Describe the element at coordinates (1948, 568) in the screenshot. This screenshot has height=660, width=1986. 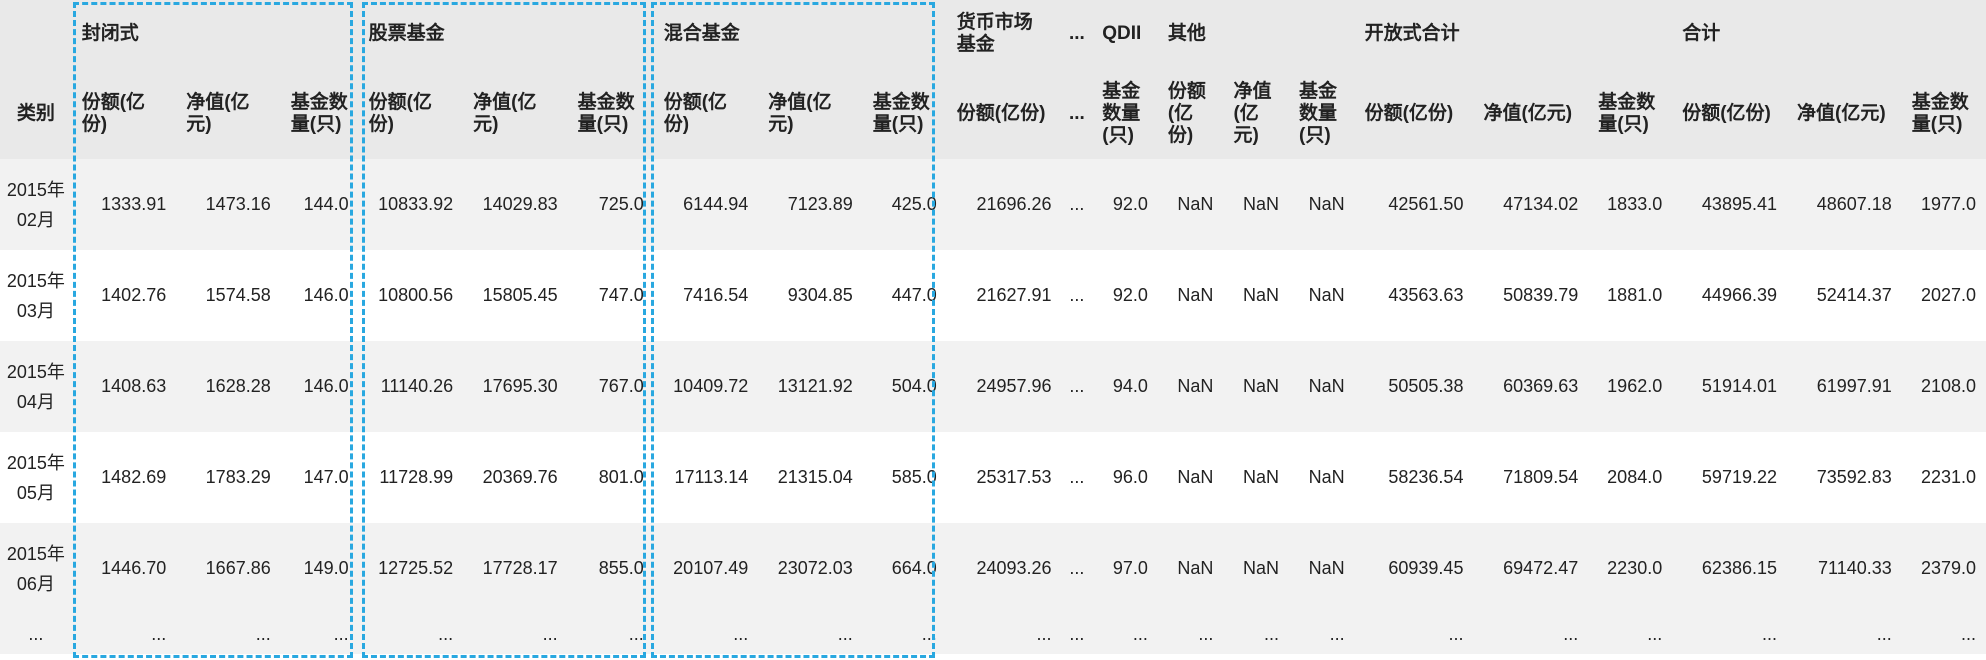
I see `table-cell: 2379.0` at that location.